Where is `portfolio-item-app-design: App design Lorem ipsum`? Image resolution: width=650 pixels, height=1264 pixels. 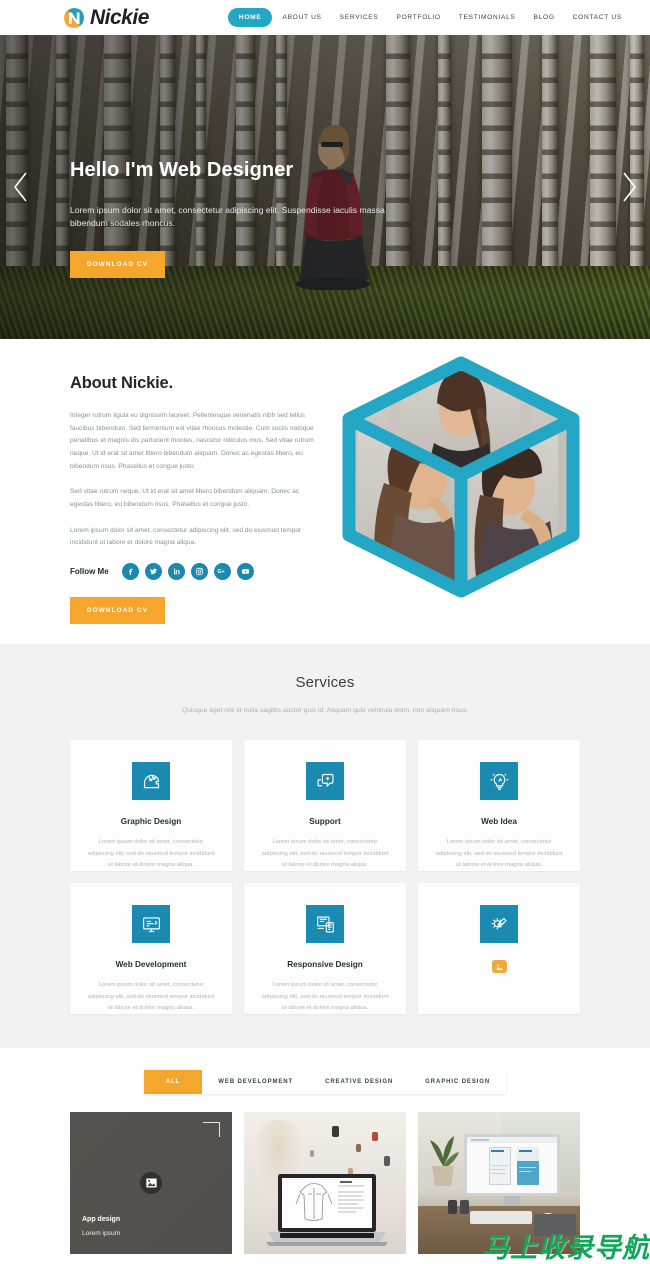 portfolio-item-app-design: App design Lorem ipsum is located at coordinates (151, 1183).